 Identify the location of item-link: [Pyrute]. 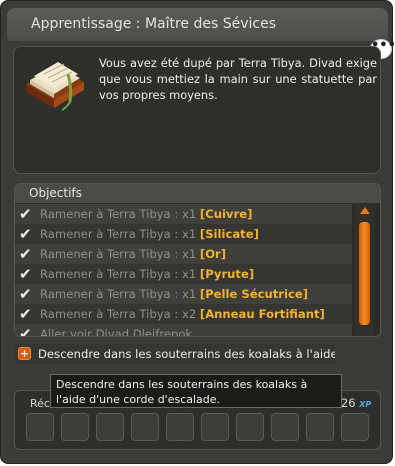
(227, 274).